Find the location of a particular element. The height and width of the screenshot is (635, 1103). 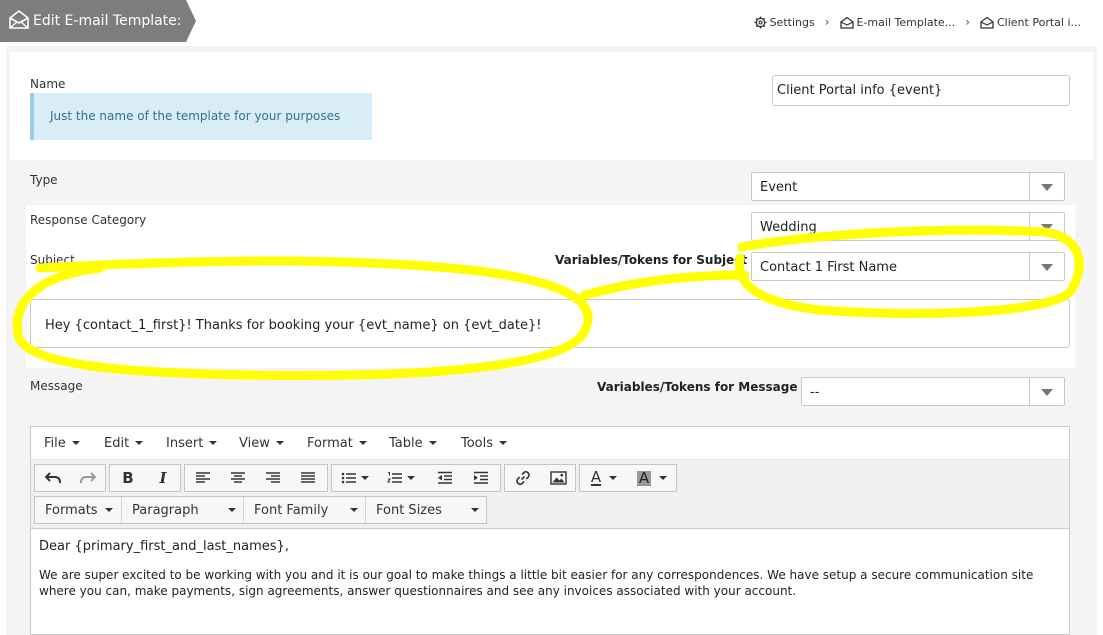

insert-group is located at coordinates (540, 478).